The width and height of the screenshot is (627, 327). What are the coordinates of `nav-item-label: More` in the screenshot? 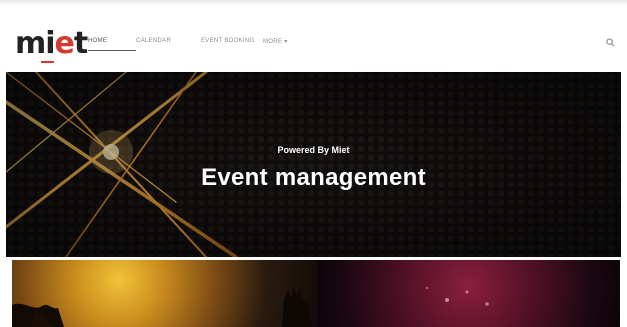 It's located at (273, 42).